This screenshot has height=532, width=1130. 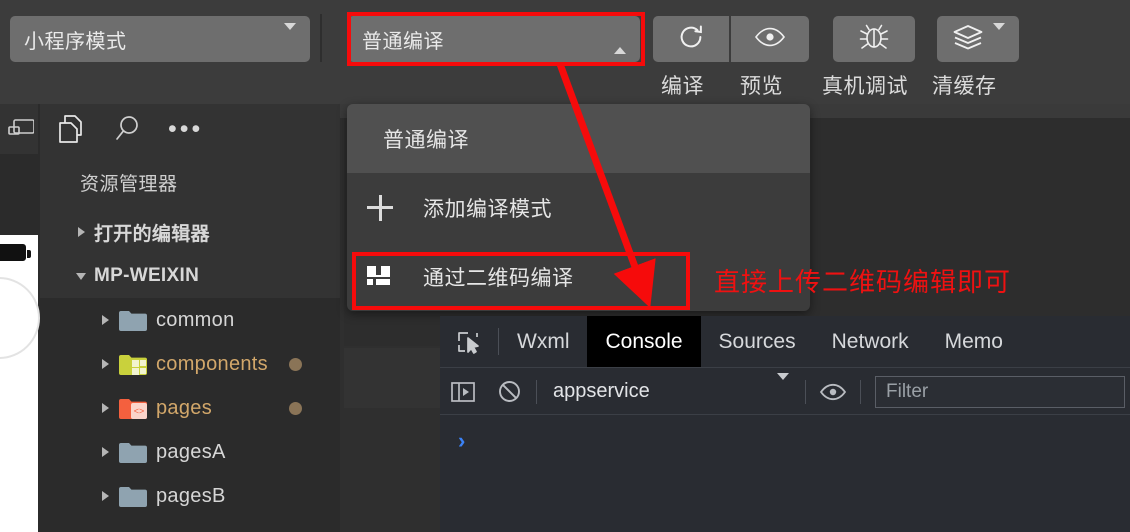 I want to click on file-label: pagesA, so click(x=191, y=451).